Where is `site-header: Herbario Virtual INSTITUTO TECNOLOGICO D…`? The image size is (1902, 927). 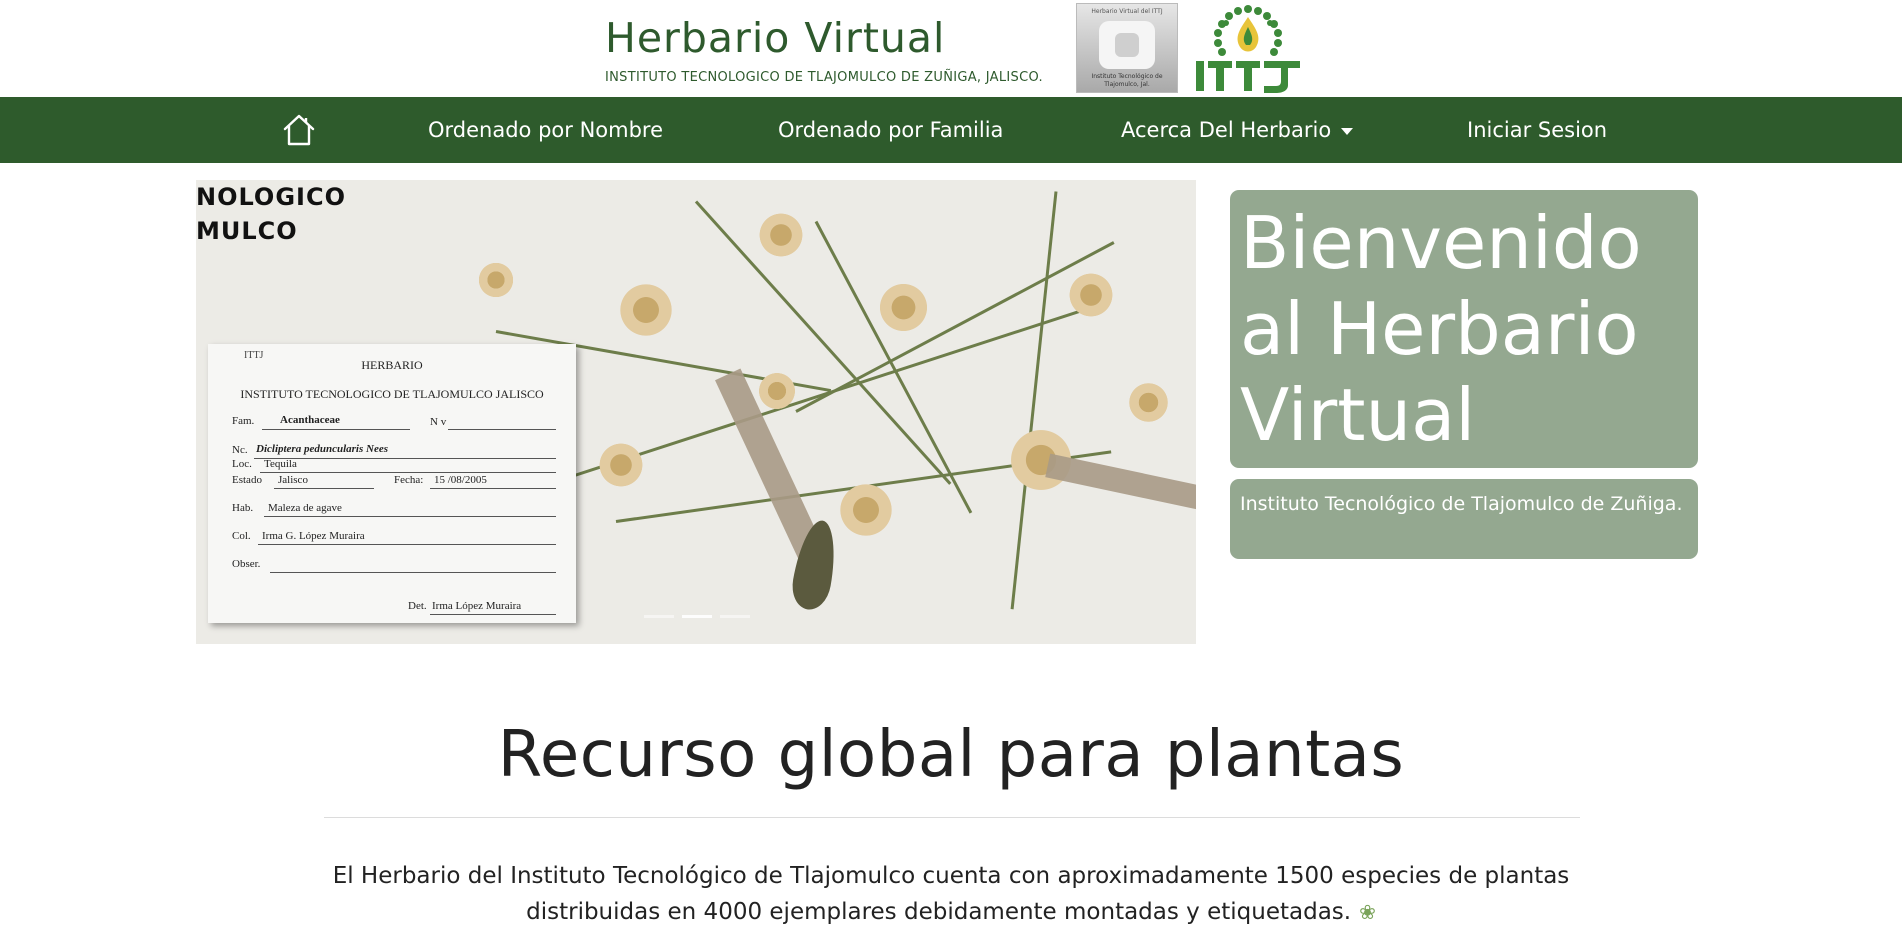
site-header: Herbario Virtual INSTITUTO TECNOLOGICO D… is located at coordinates (951, 48).